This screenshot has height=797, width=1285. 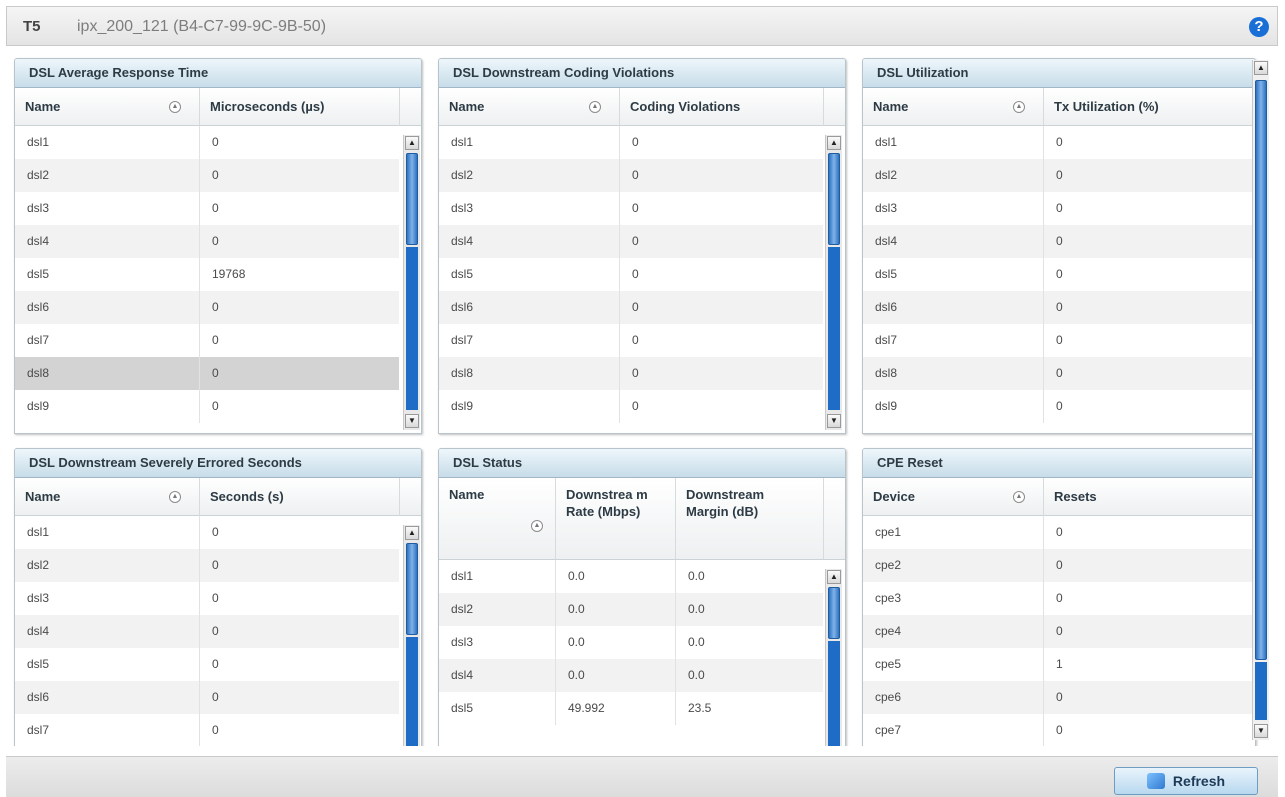 I want to click on column-header-value: Coding Violations, so click(x=721, y=107).